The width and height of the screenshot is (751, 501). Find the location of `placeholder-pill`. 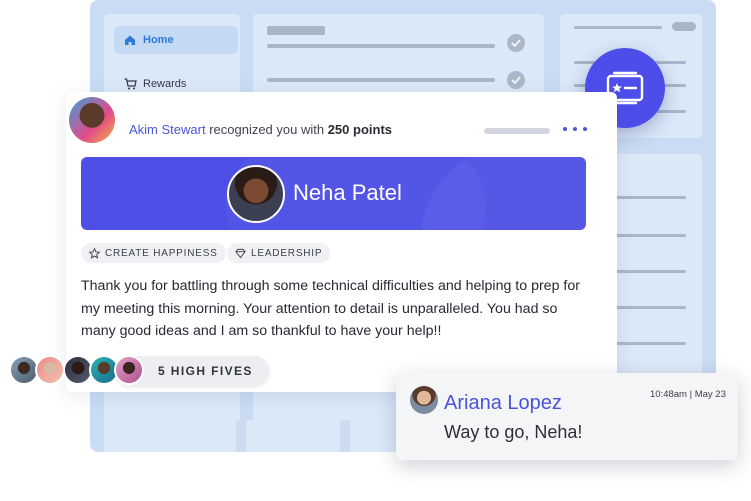

placeholder-pill is located at coordinates (684, 26).